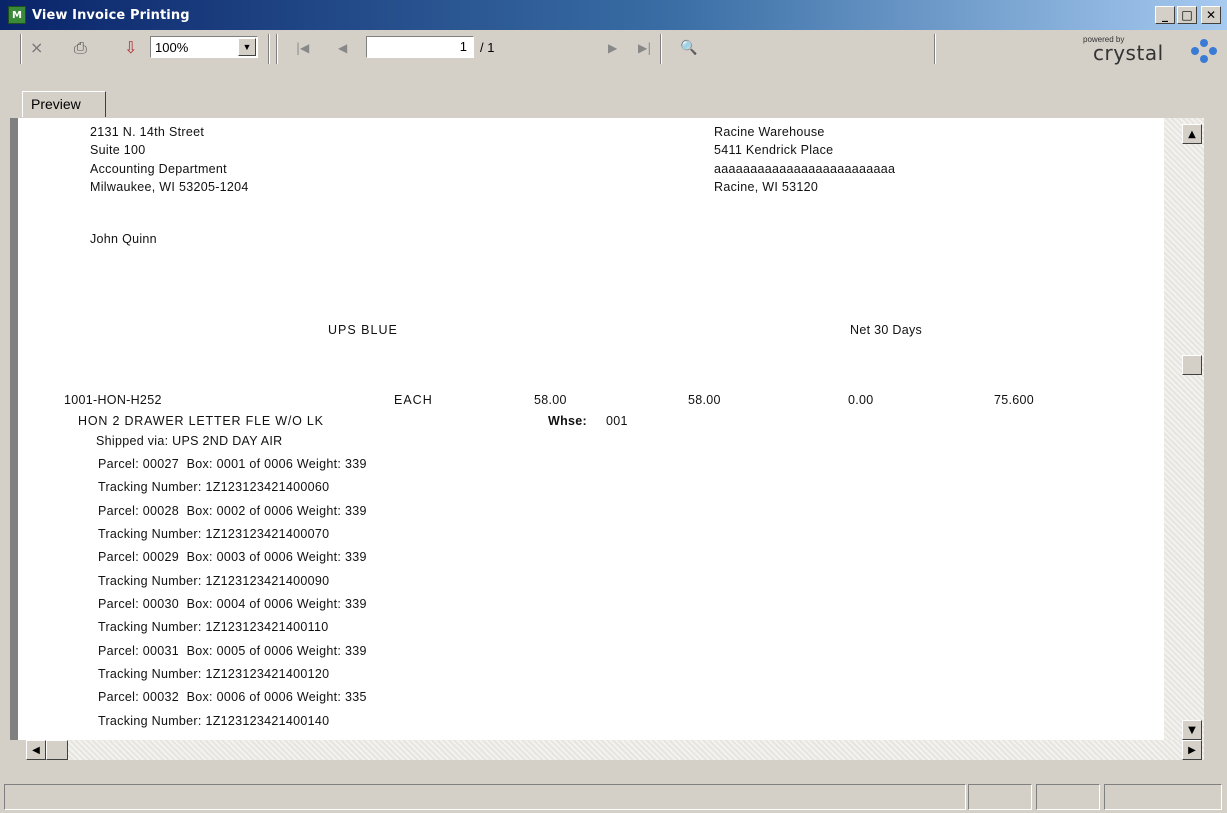  I want to click on ship-to-line: aaaaaaaaaaaaaaaaaaaaaaaaa, so click(805, 169).